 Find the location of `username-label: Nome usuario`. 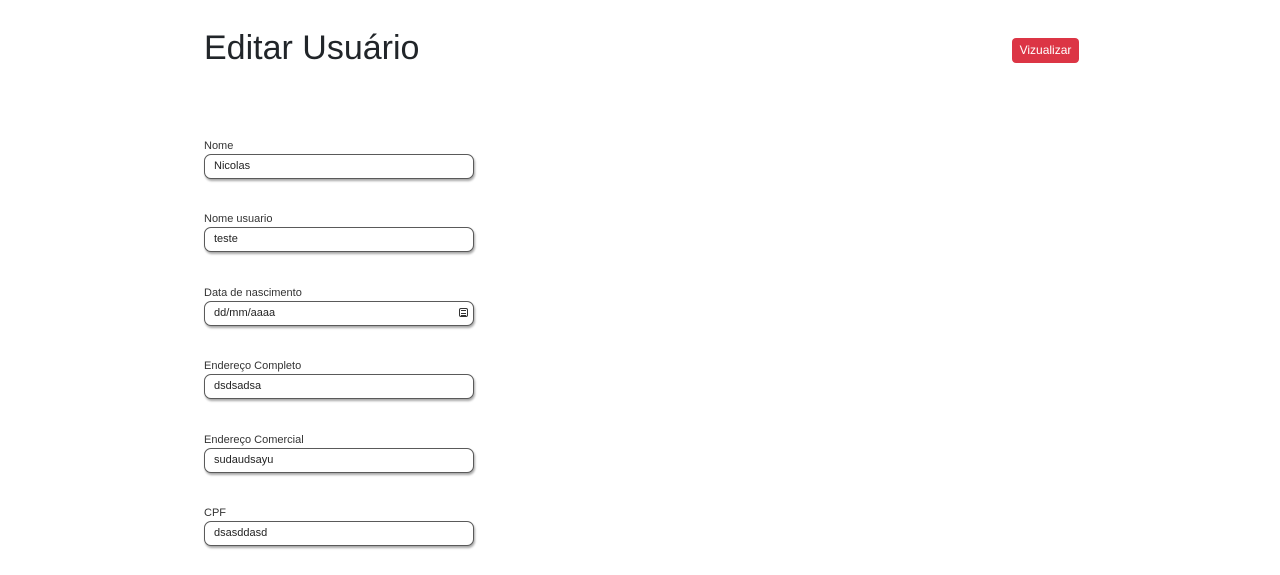

username-label: Nome usuario is located at coordinates (238, 219).